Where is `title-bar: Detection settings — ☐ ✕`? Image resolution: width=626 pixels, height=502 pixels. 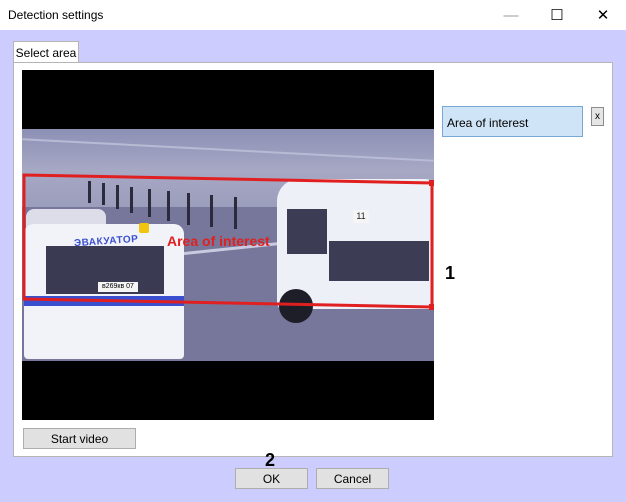 title-bar: Detection settings — ☐ ✕ is located at coordinates (313, 15).